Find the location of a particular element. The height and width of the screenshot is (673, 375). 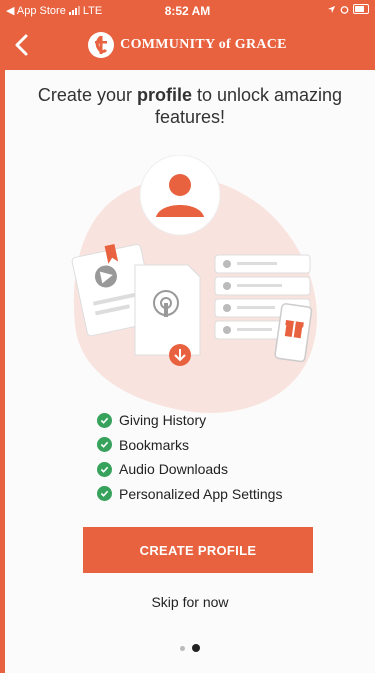

feature-item: Personalized App Settings is located at coordinates (189, 494).